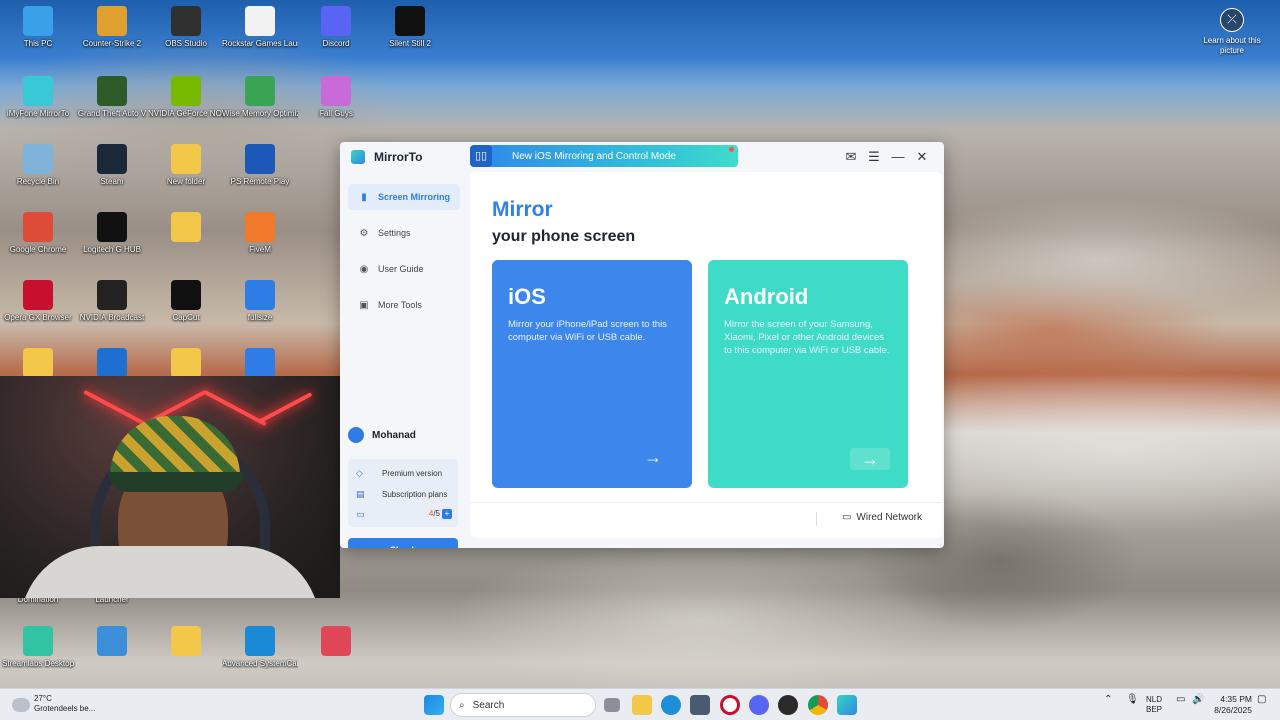 The height and width of the screenshot is (720, 1280). I want to click on desktop-icon: Google Chrome, so click(38, 233).